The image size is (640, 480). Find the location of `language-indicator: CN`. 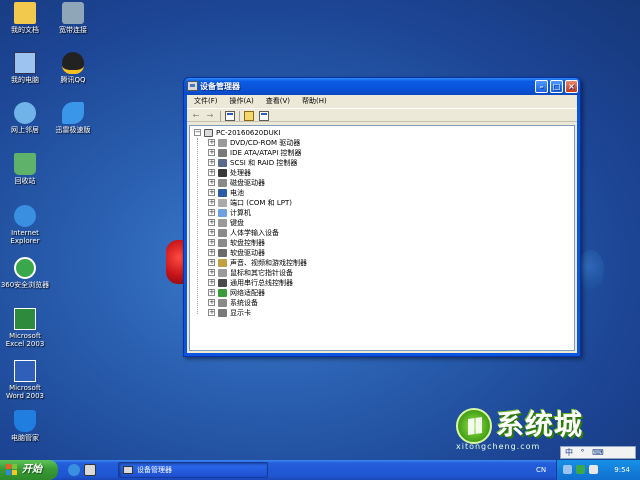

language-indicator: CN is located at coordinates (541, 470).